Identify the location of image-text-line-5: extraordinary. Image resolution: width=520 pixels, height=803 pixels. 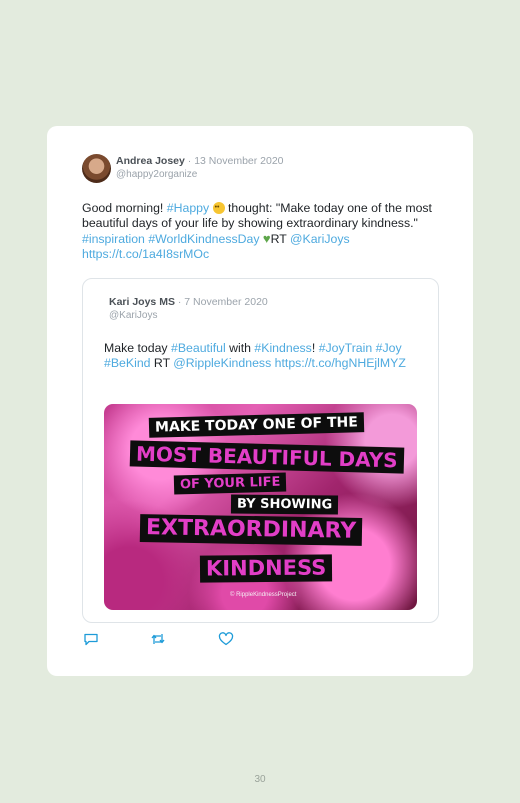
(251, 530).